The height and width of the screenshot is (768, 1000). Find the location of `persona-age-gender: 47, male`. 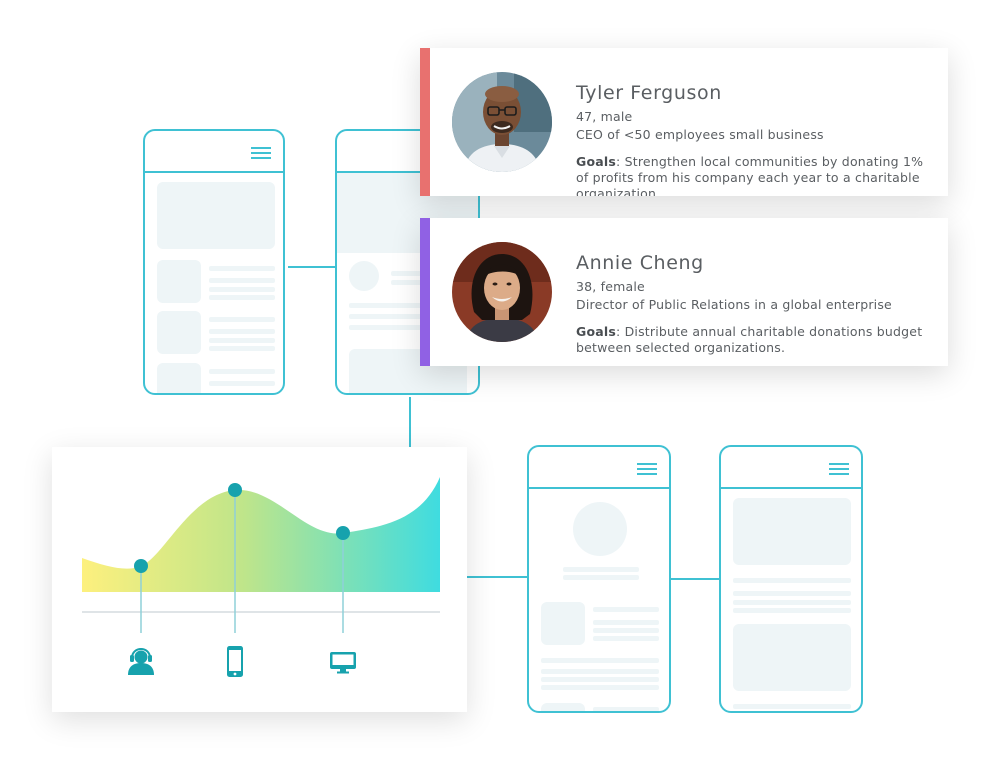

persona-age-gender: 47, male is located at coordinates (604, 116).